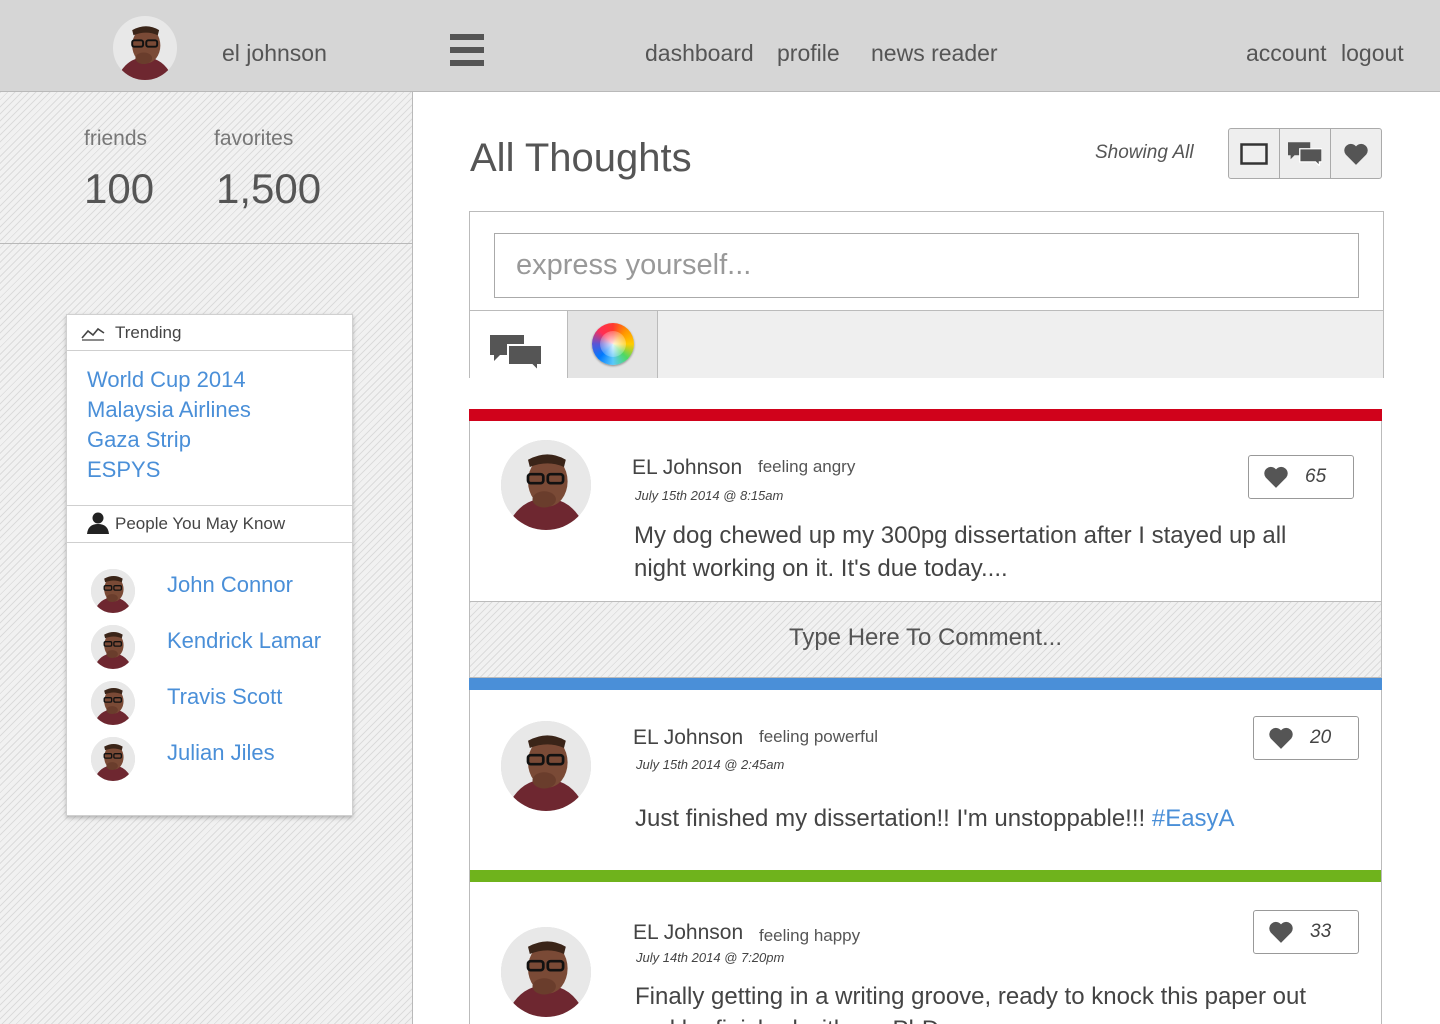 The width and height of the screenshot is (1440, 1024). I want to click on username-label: el johnson, so click(274, 53).